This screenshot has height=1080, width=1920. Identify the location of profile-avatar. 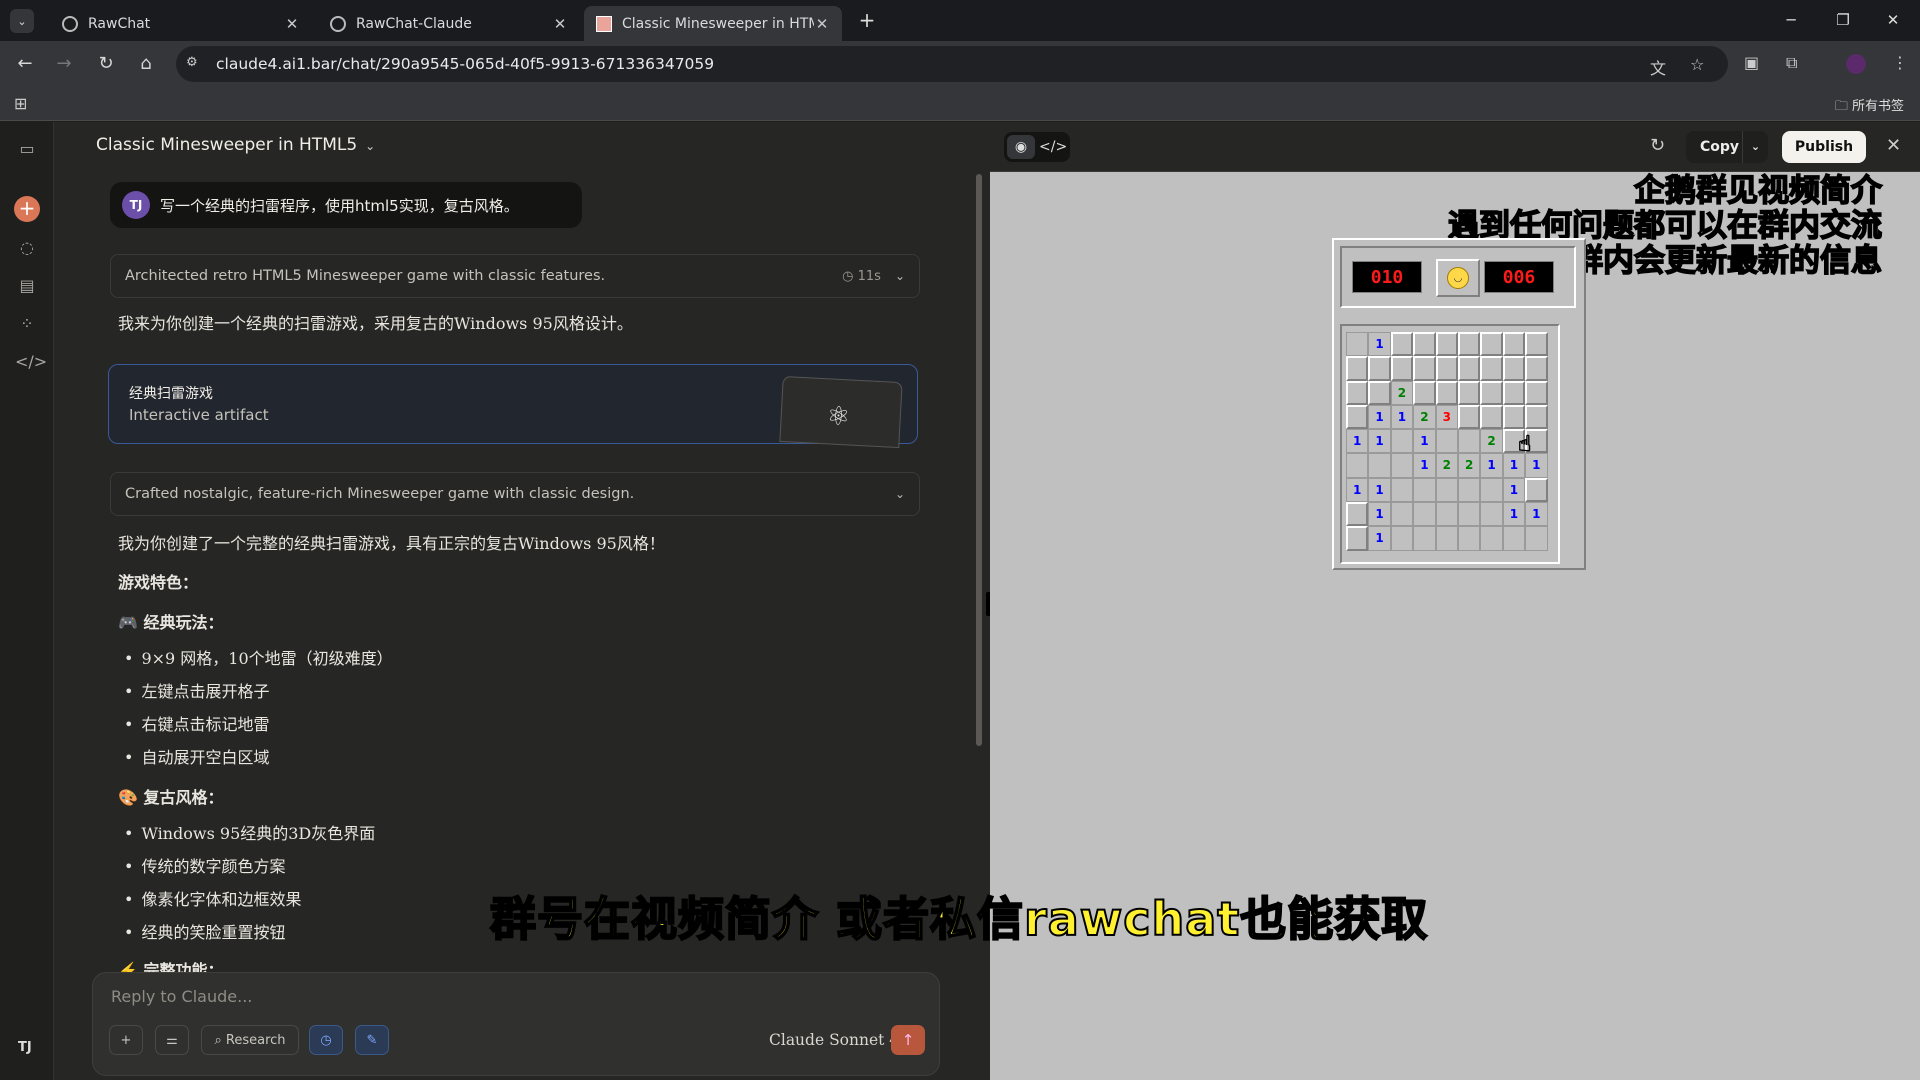
(1856, 64).